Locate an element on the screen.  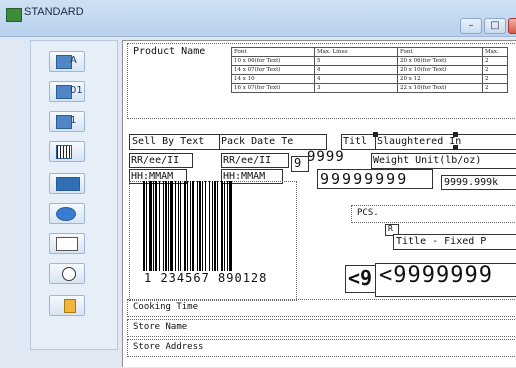
close-button is located at coordinates (512, 26).